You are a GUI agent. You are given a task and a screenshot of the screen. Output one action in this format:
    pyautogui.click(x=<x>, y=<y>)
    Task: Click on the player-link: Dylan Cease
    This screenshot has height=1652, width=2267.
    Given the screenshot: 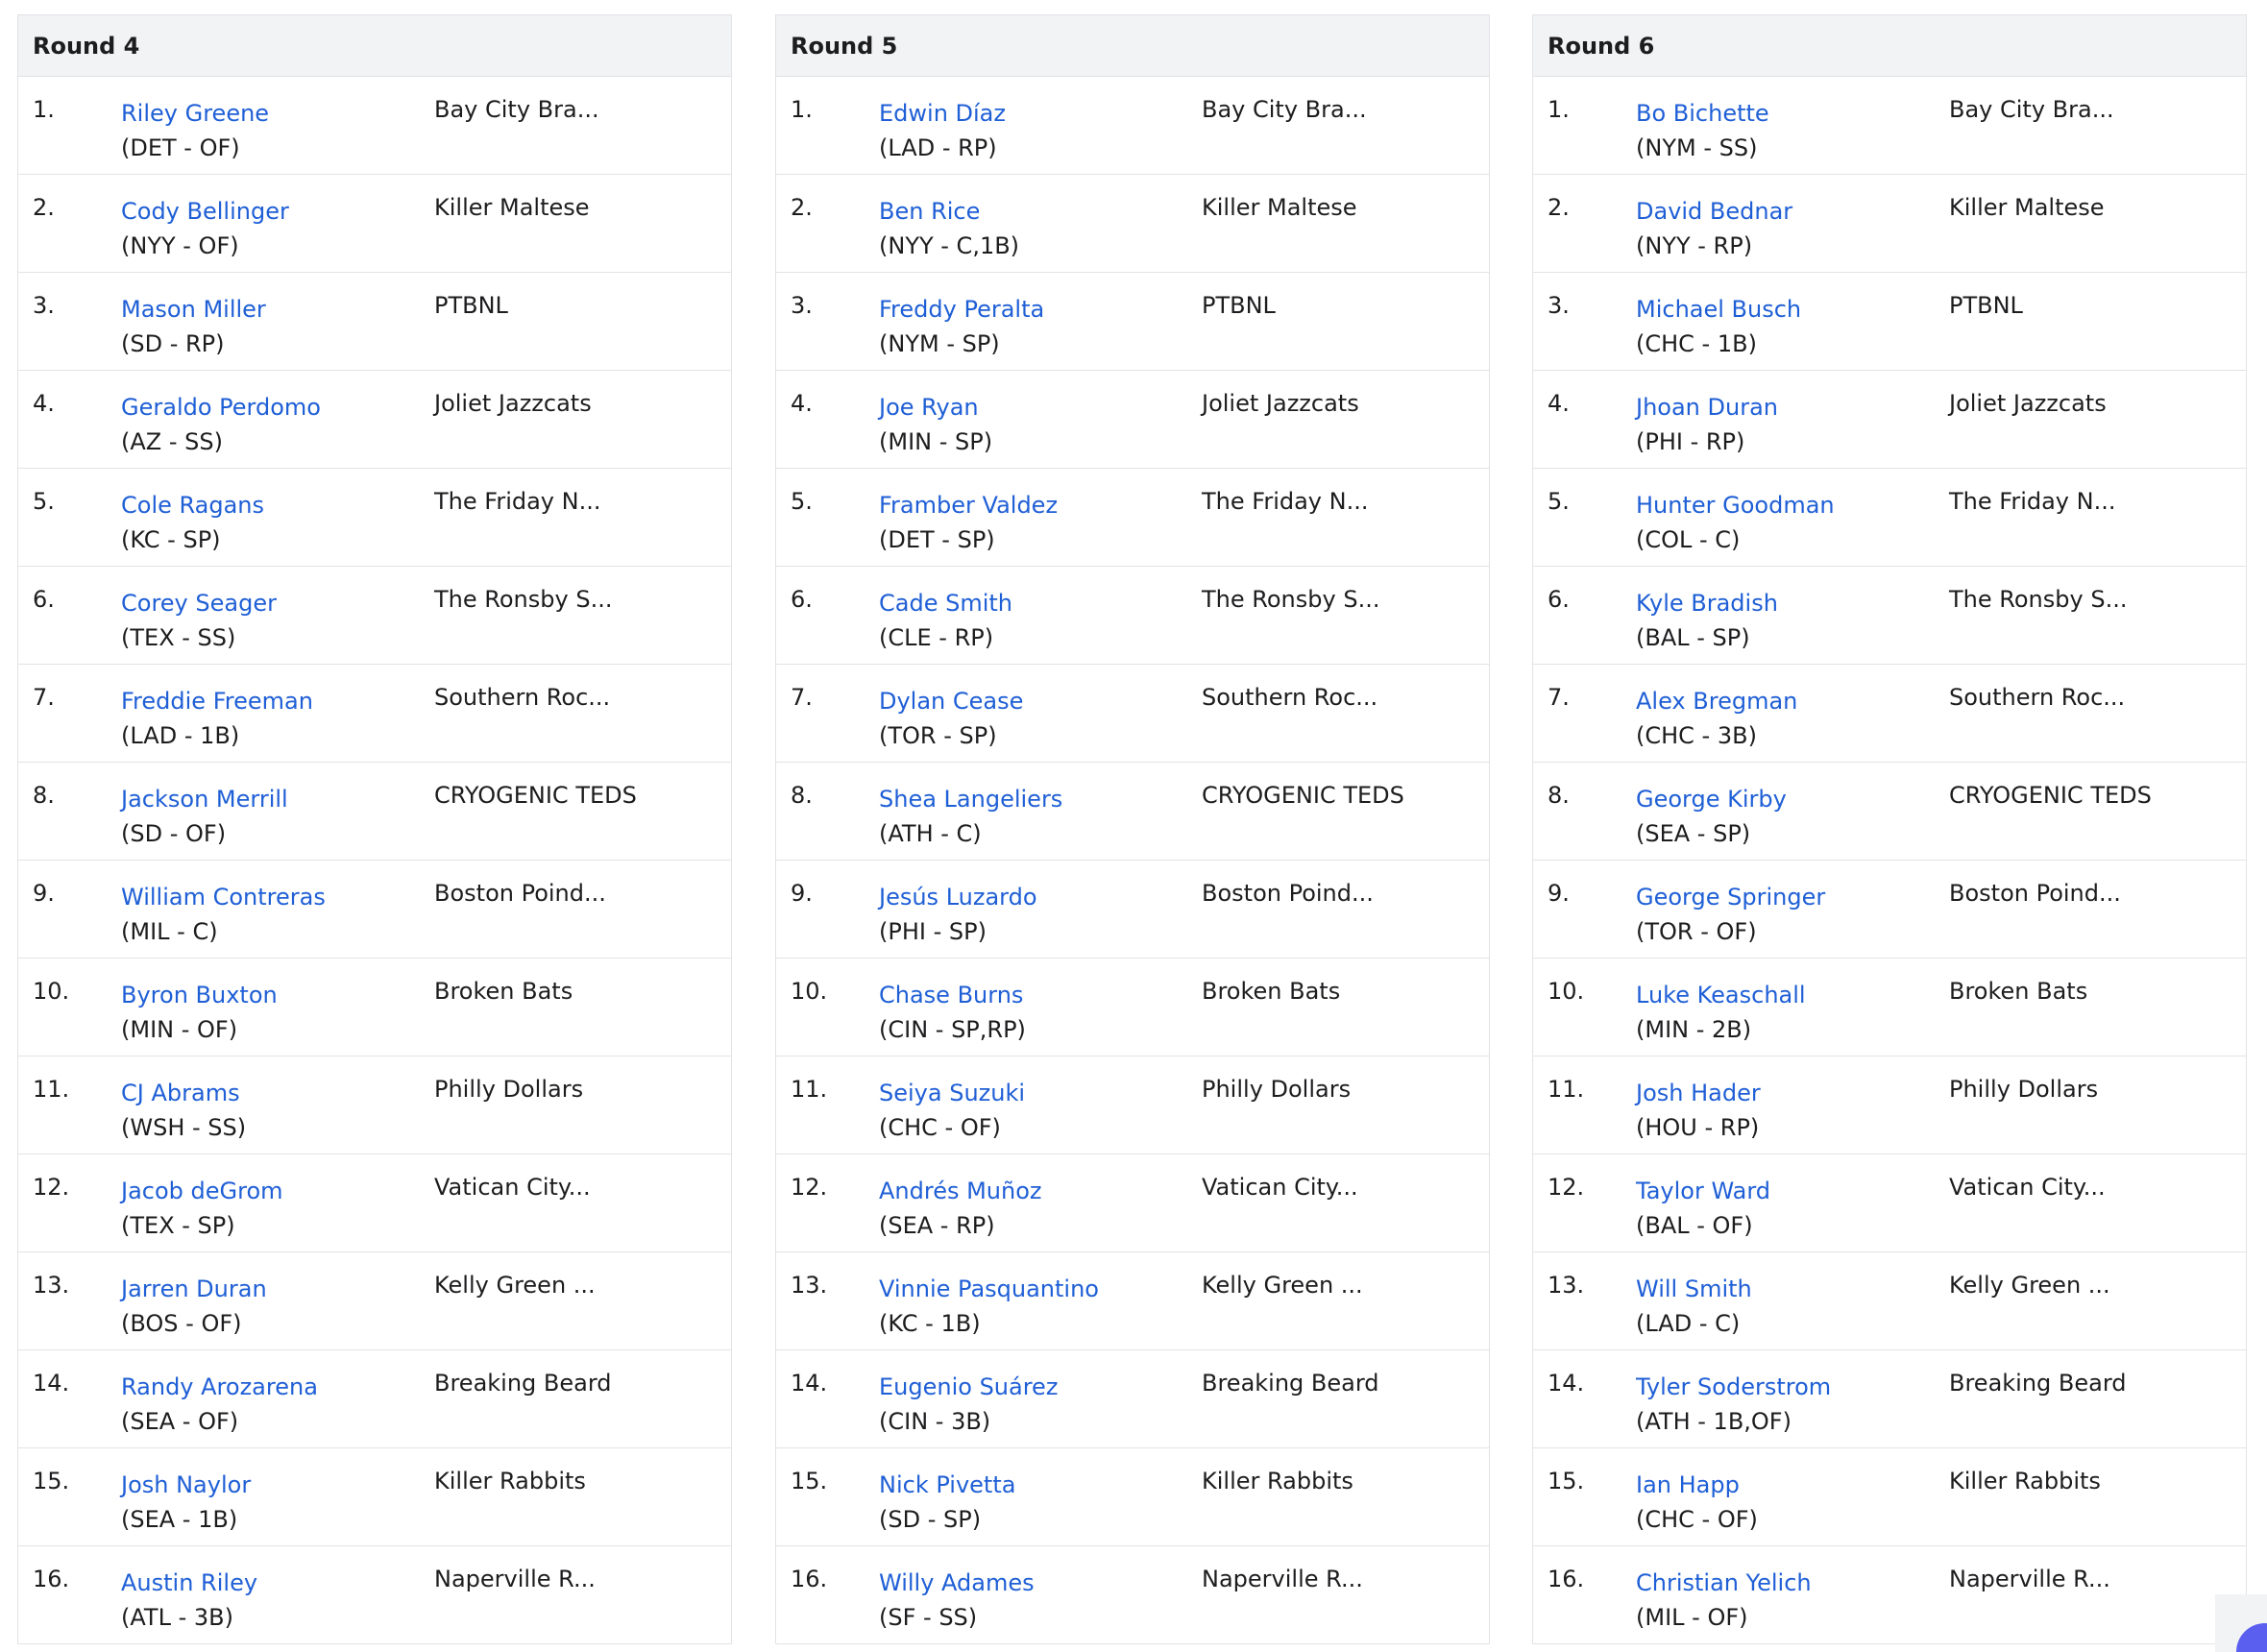 What is the action you would take?
    pyautogui.click(x=951, y=701)
    